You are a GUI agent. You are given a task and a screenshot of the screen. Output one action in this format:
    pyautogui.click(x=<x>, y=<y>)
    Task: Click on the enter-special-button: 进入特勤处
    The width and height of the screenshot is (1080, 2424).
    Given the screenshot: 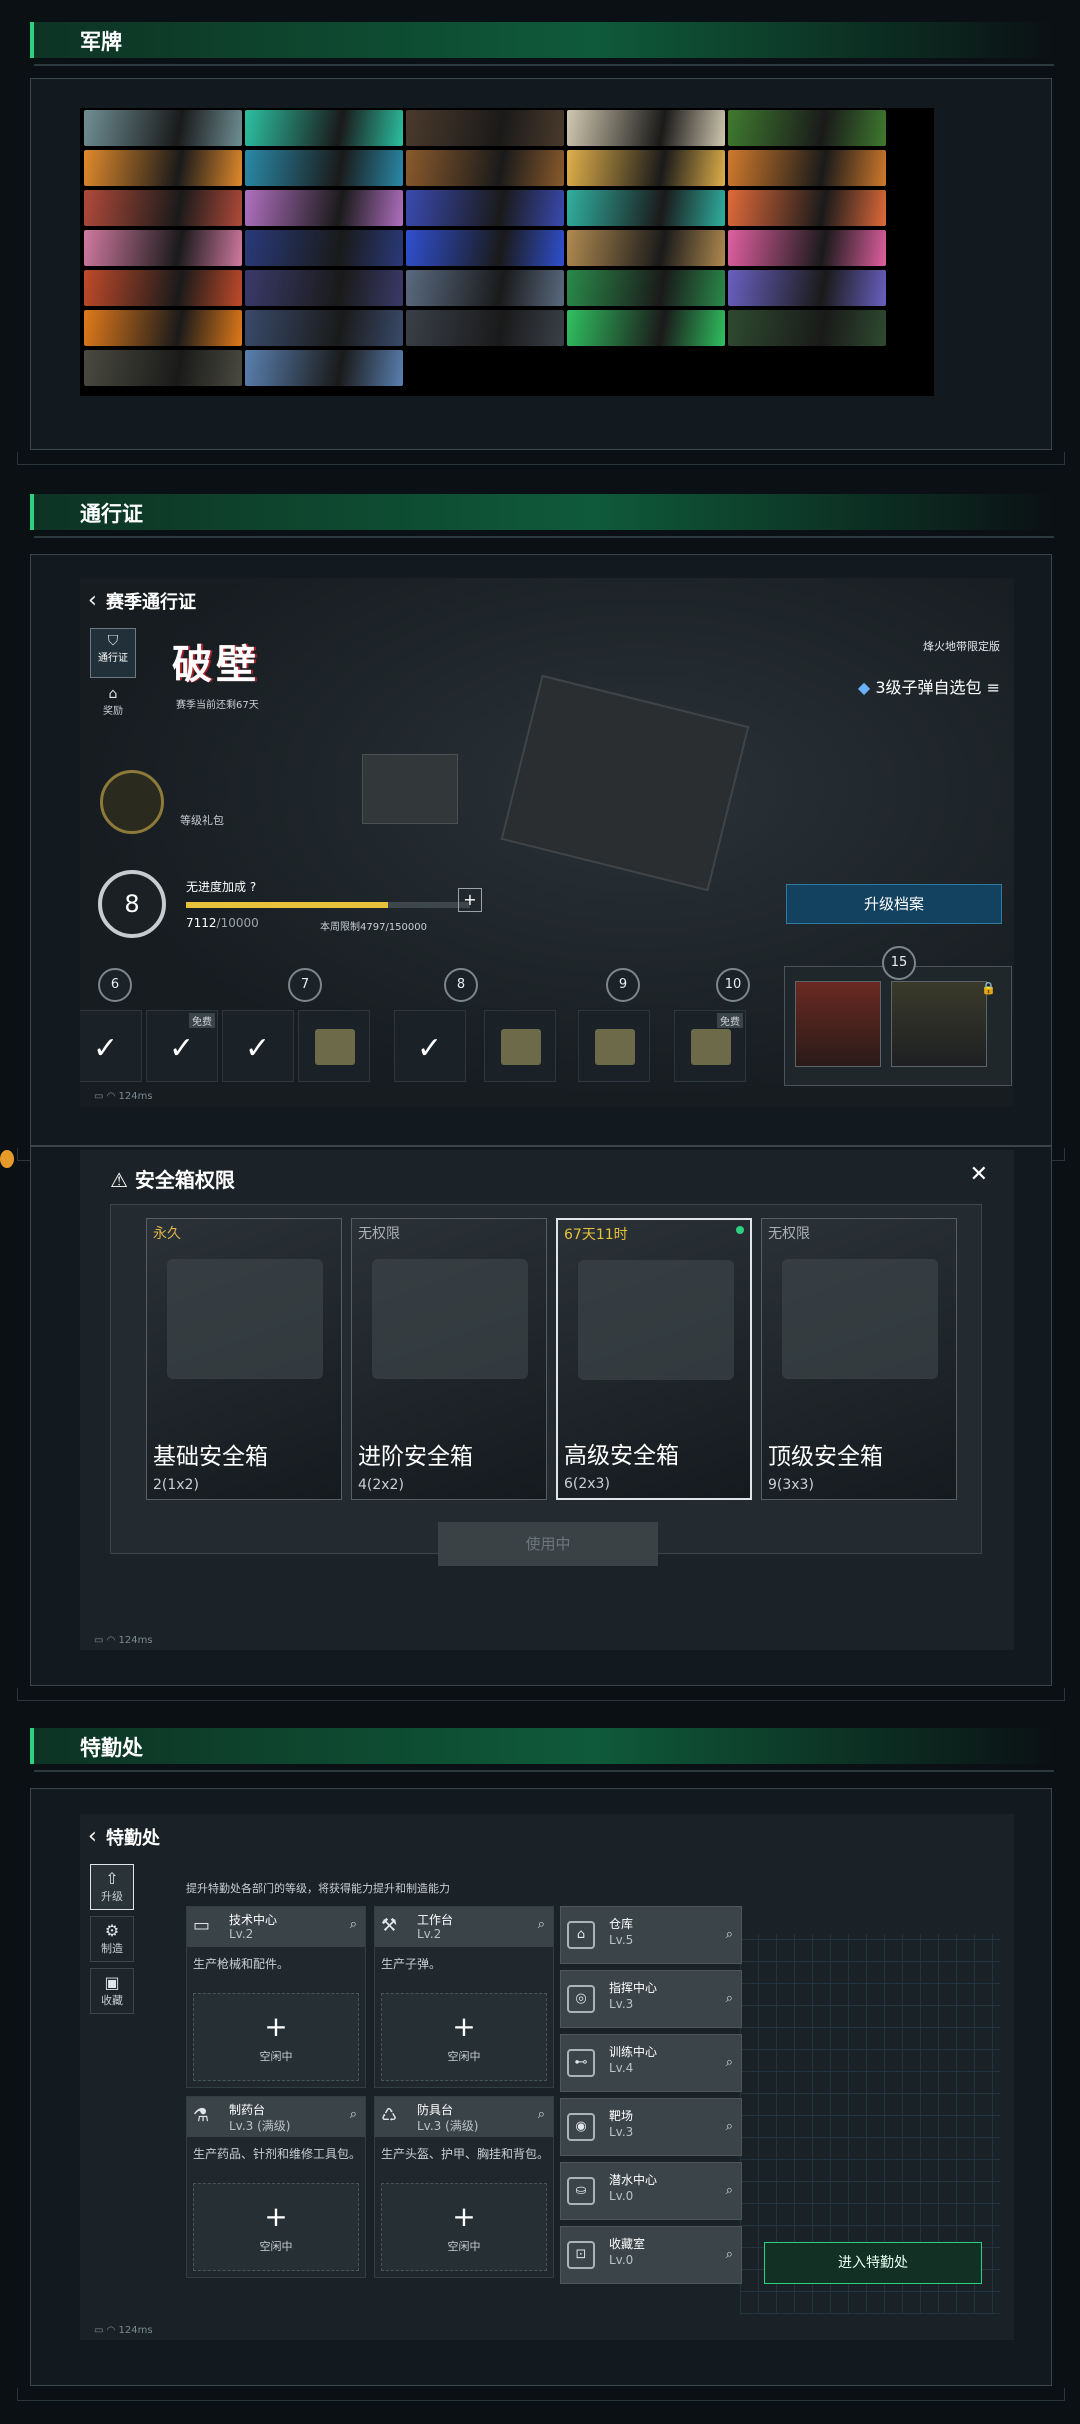 What is the action you would take?
    pyautogui.click(x=873, y=2263)
    